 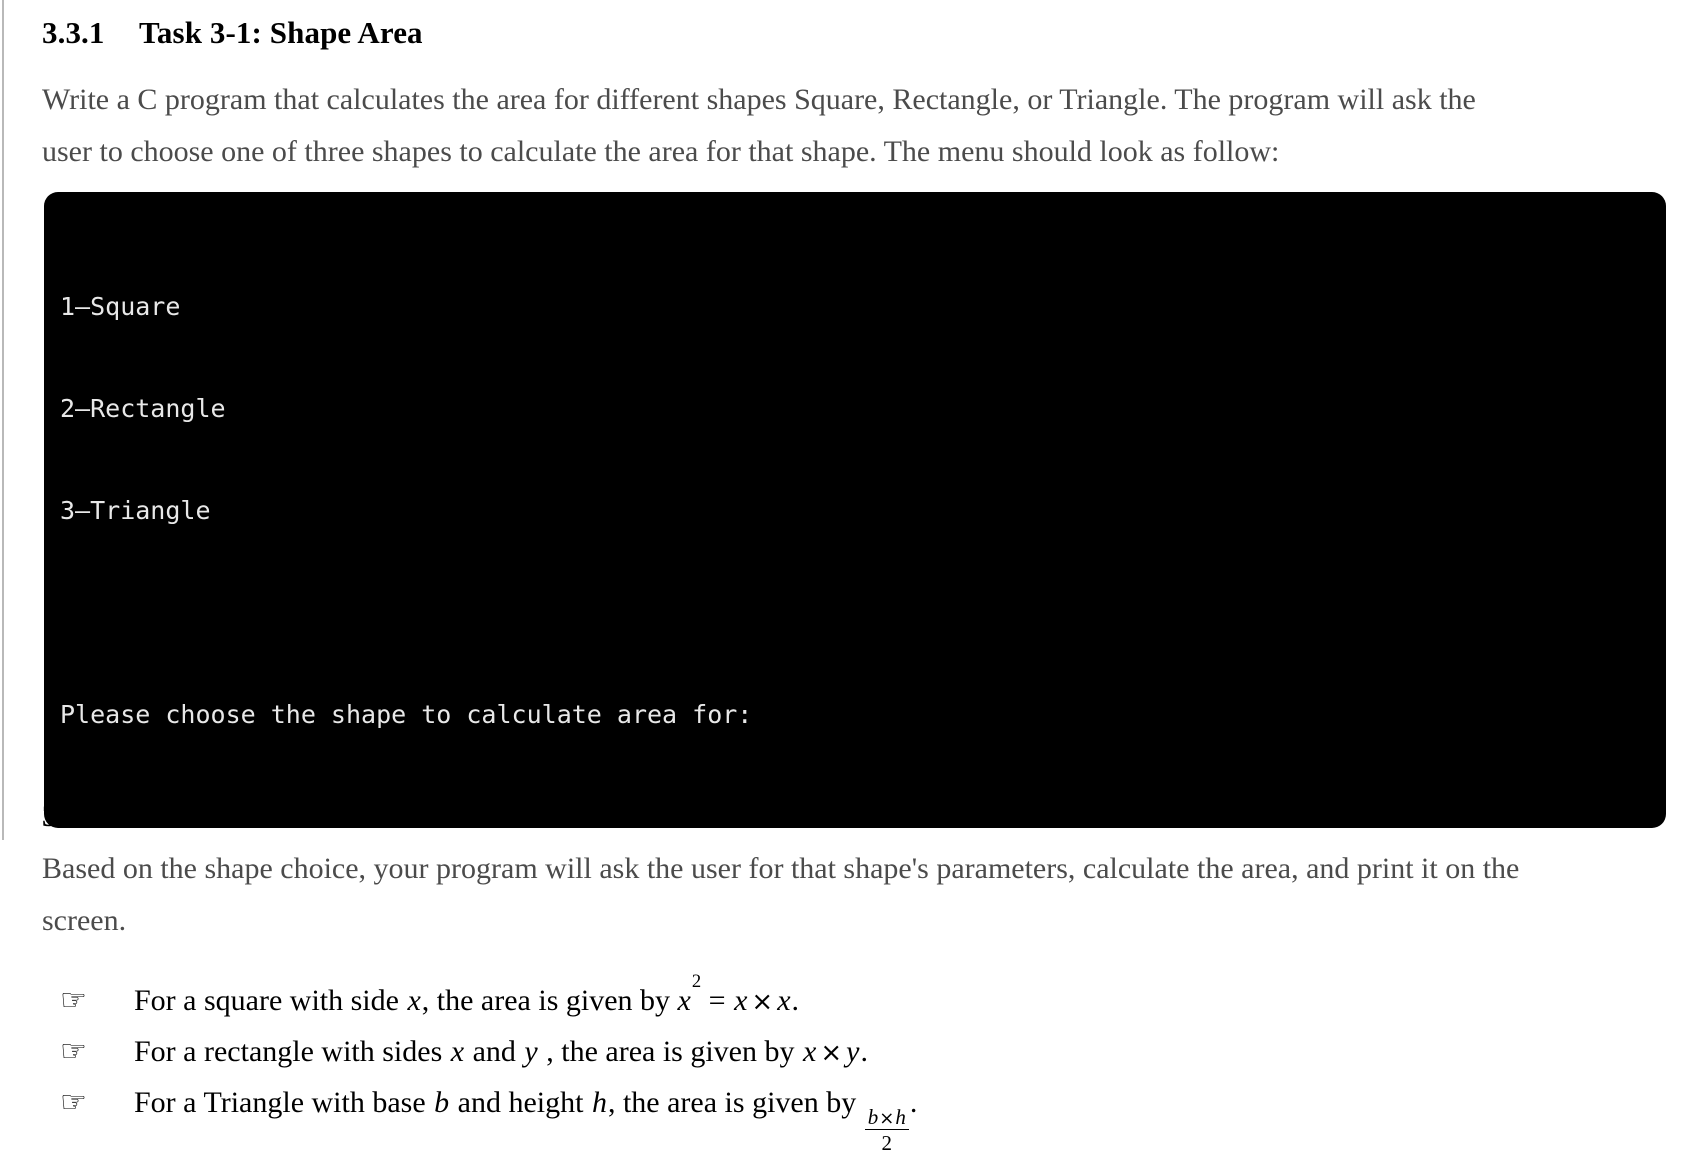 I want to click on formula-factor-b: y, so click(x=853, y=1051).